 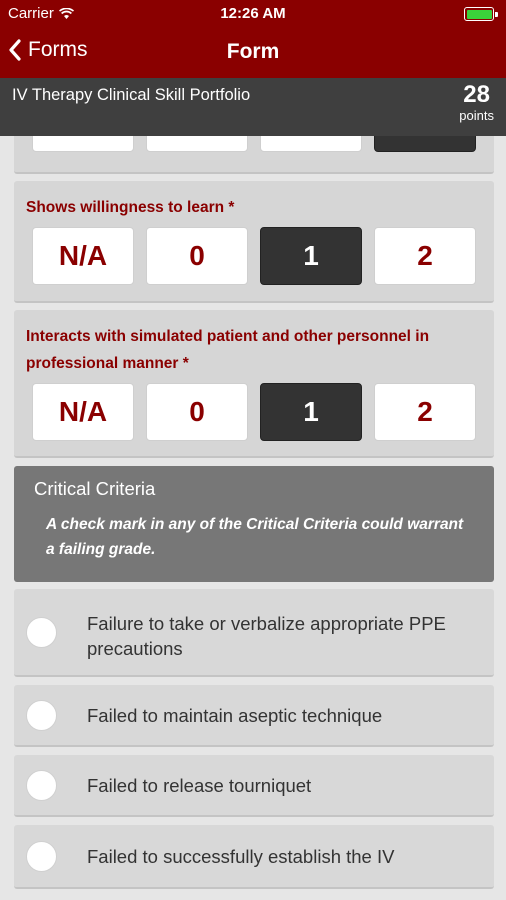 I want to click on nav-title: Form, so click(x=253, y=51).